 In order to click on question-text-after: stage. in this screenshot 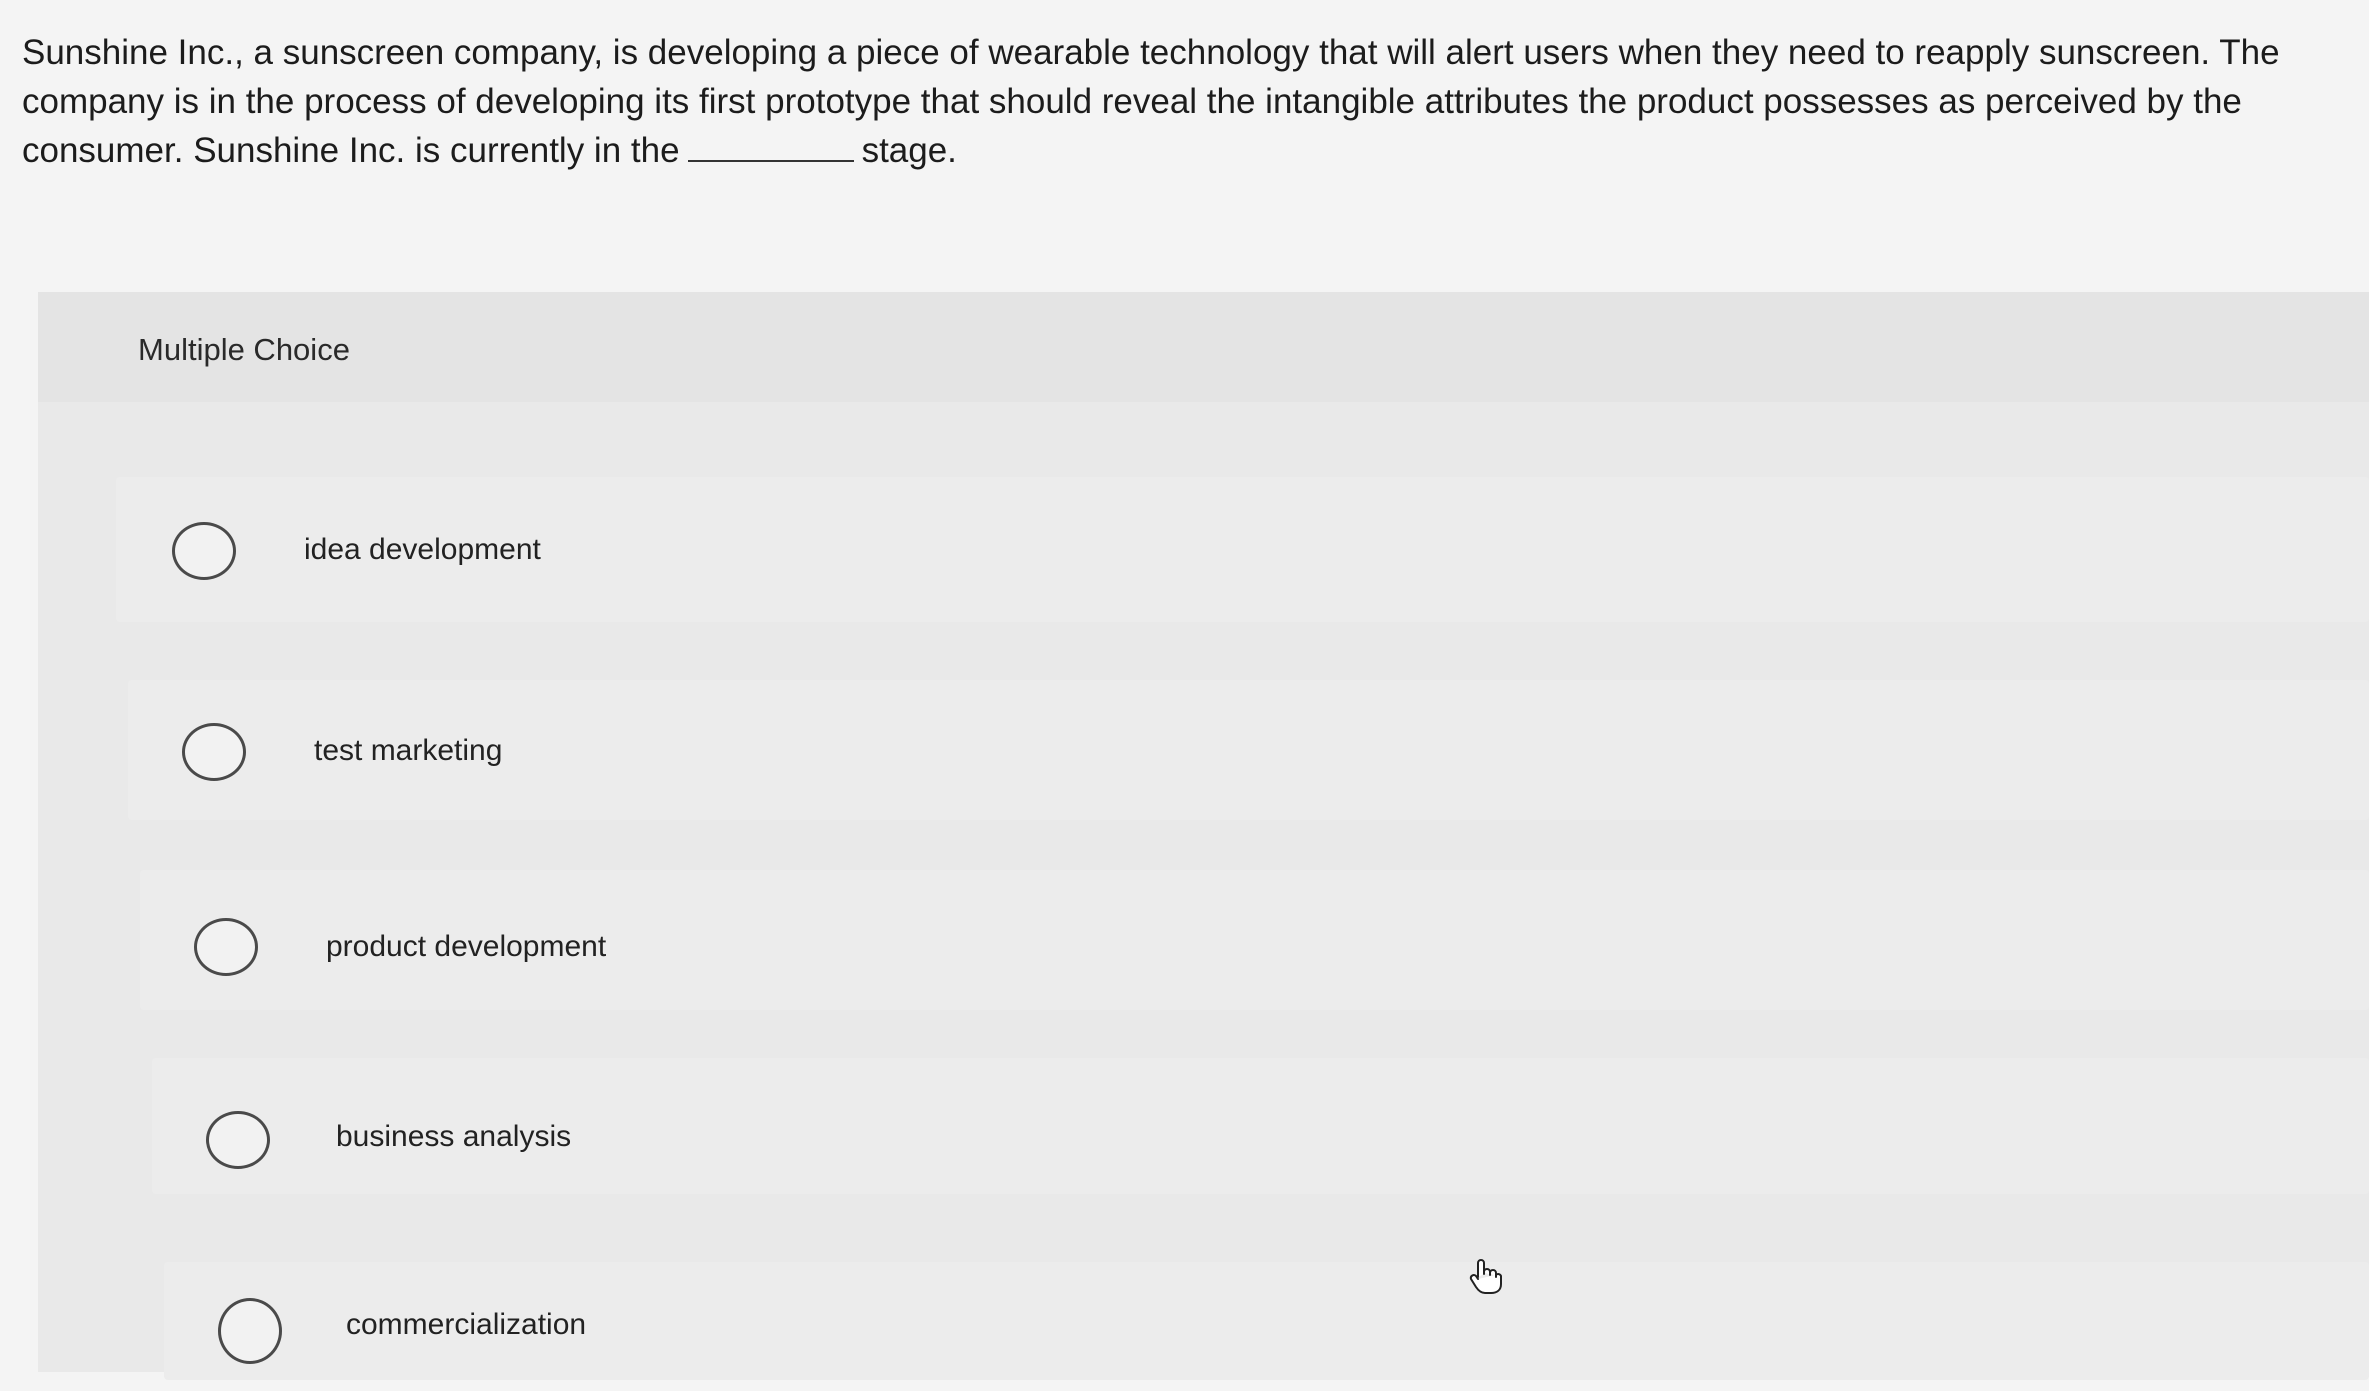, I will do `click(909, 150)`.